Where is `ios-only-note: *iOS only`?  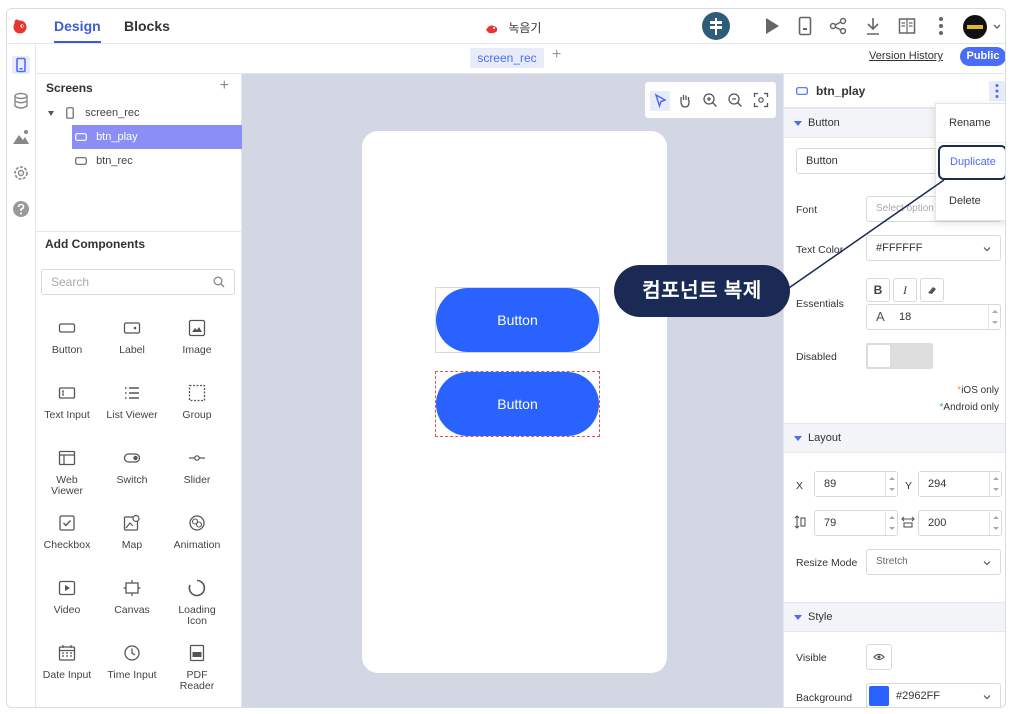 ios-only-note: *iOS only is located at coordinates (978, 390).